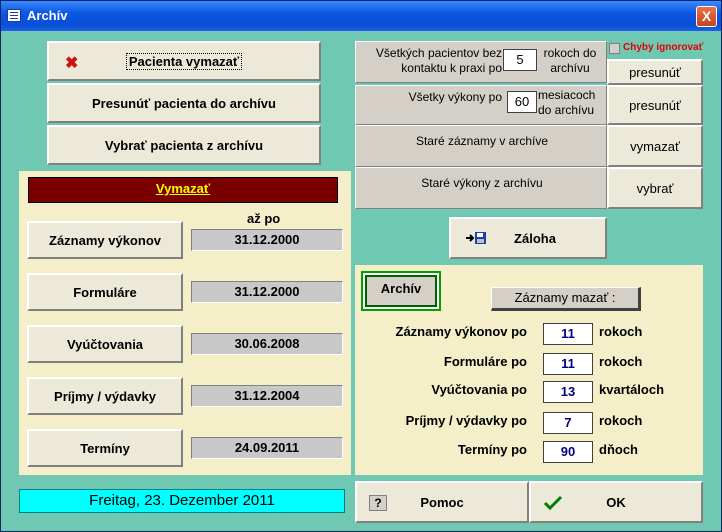 Image resolution: width=722 pixels, height=532 pixels. Describe the element at coordinates (655, 146) in the screenshot. I see `delete-old-records-button: vymazať` at that location.